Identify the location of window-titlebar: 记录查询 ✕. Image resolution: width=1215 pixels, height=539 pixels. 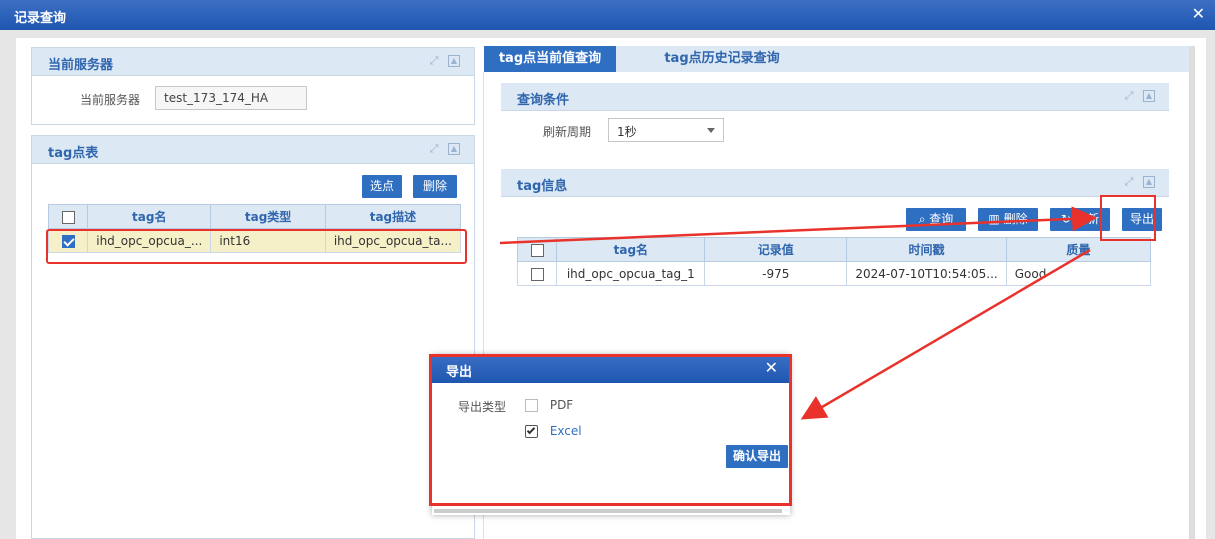
(607, 15).